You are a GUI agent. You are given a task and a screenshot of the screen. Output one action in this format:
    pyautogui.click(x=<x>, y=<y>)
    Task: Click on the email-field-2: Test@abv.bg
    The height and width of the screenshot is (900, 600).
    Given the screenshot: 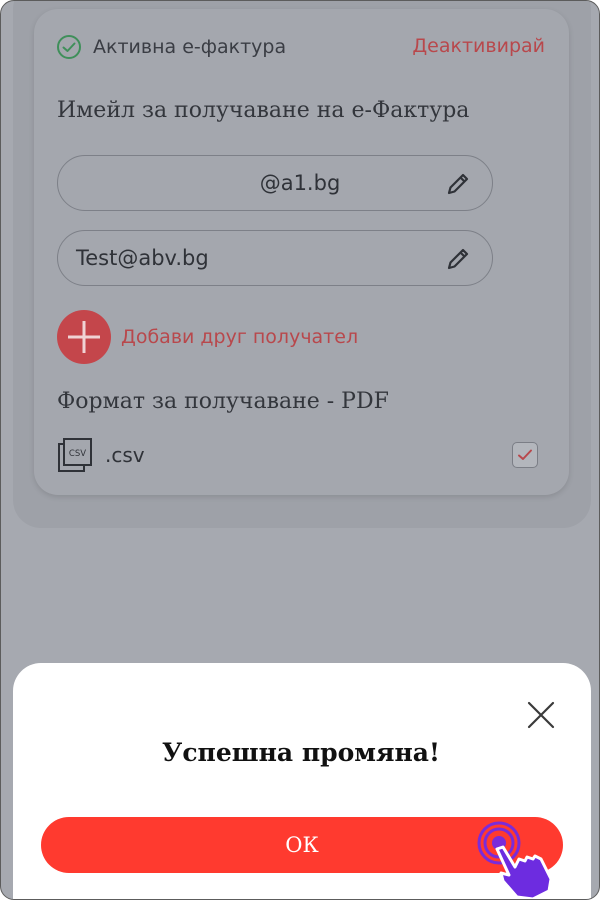 What is the action you would take?
    pyautogui.click(x=275, y=258)
    